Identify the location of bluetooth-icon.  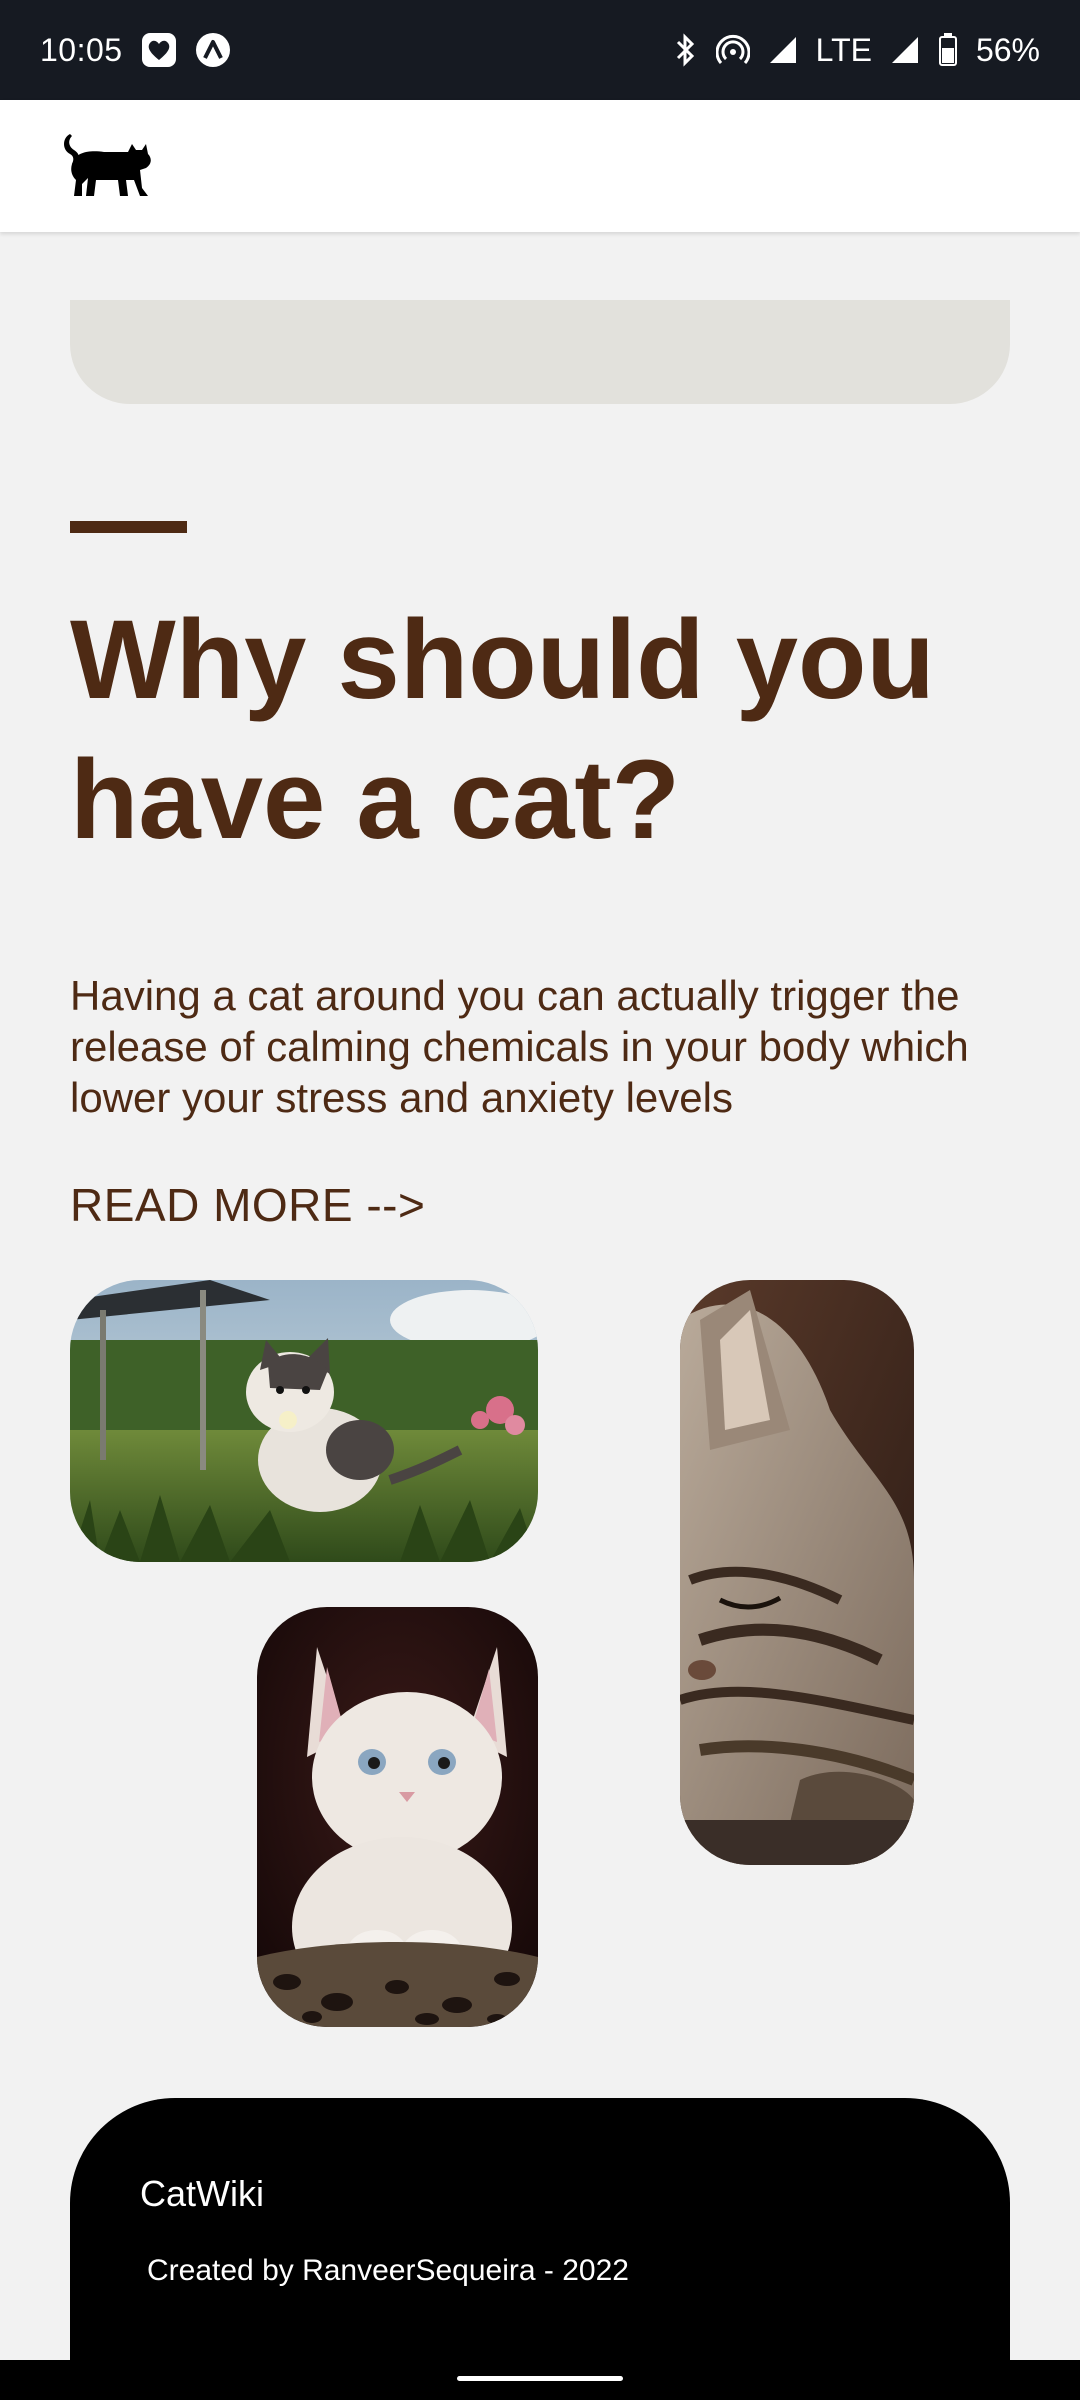
(685, 50).